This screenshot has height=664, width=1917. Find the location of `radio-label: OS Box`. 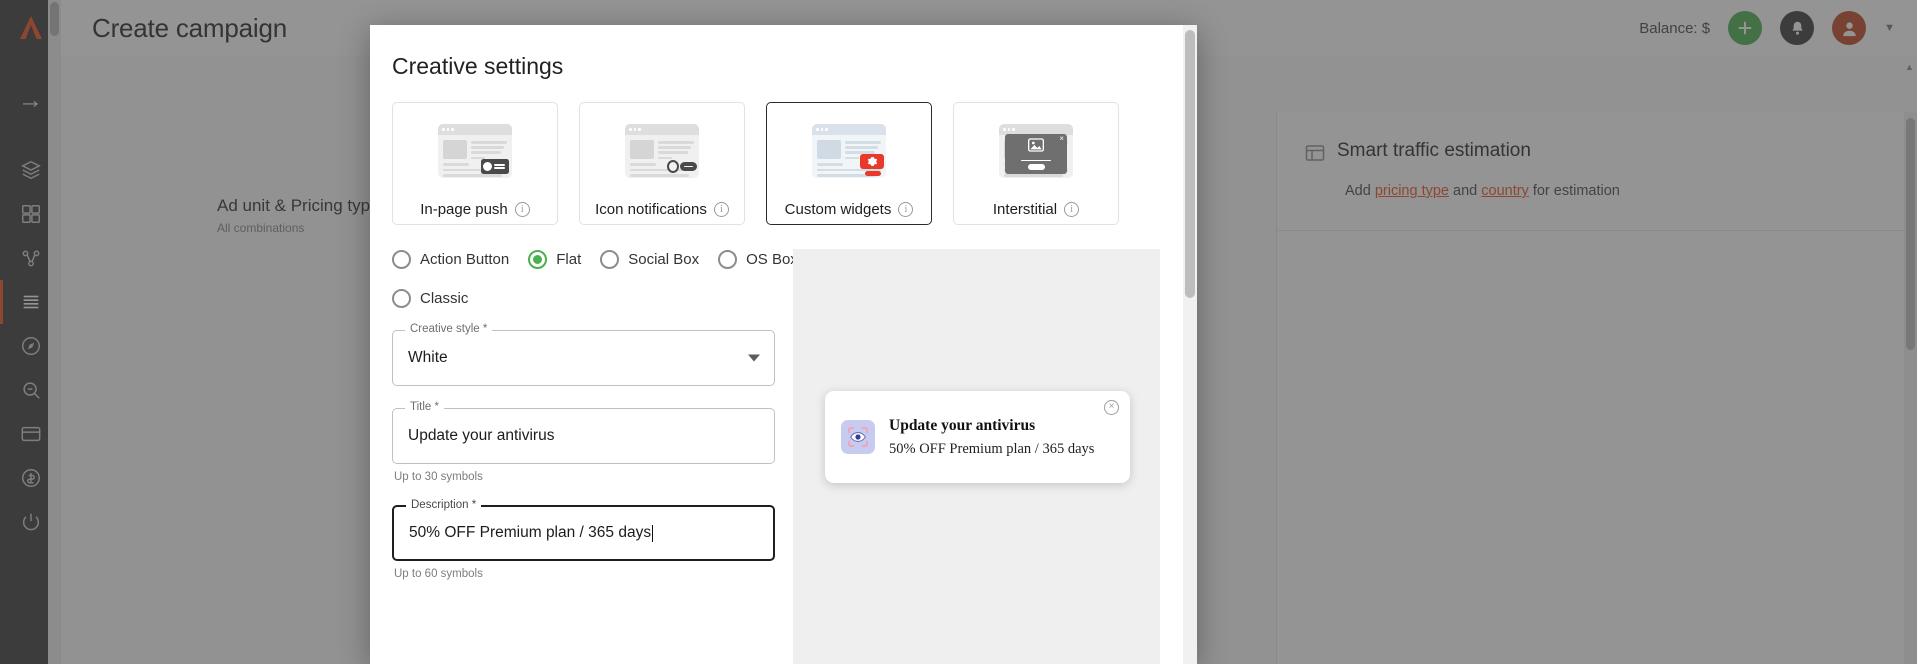

radio-label: OS Box is located at coordinates (772, 259).